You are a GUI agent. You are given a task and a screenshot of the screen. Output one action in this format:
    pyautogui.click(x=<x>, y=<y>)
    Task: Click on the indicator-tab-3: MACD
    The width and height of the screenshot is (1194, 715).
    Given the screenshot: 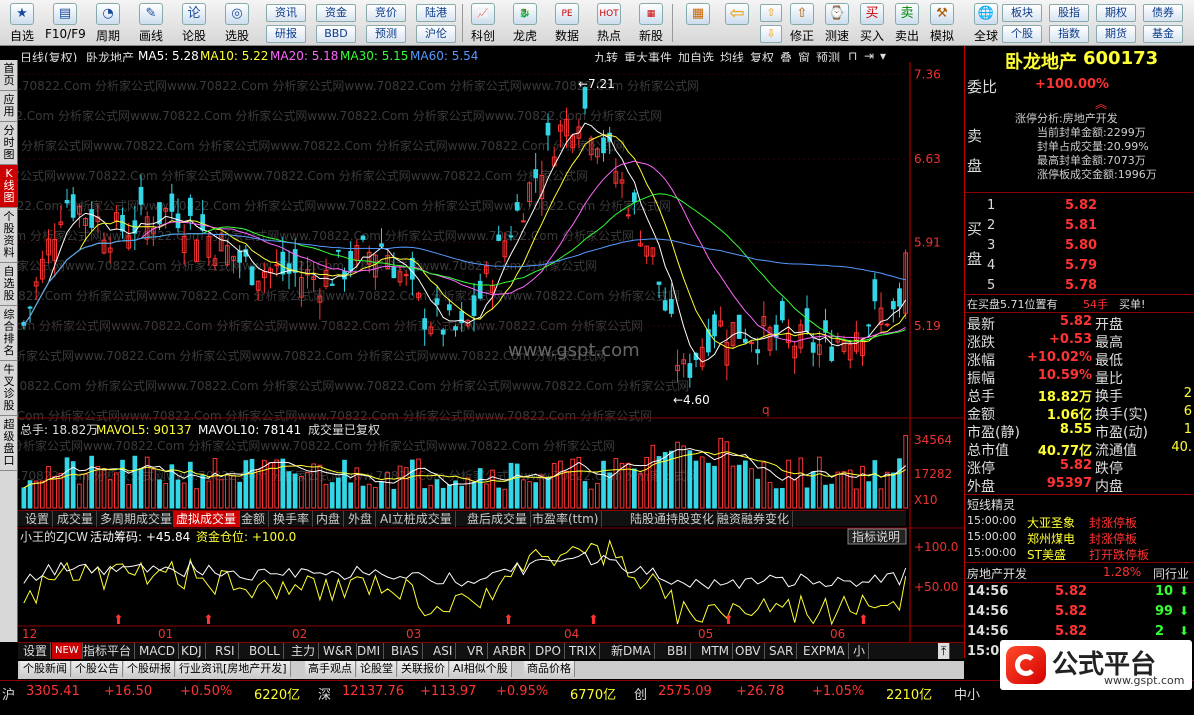 What is the action you would take?
    pyautogui.click(x=157, y=651)
    